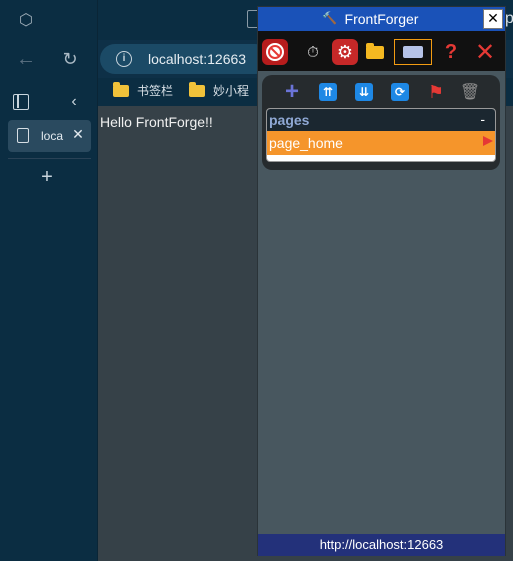  I want to click on sidebar-panel-icon, so click(21, 102).